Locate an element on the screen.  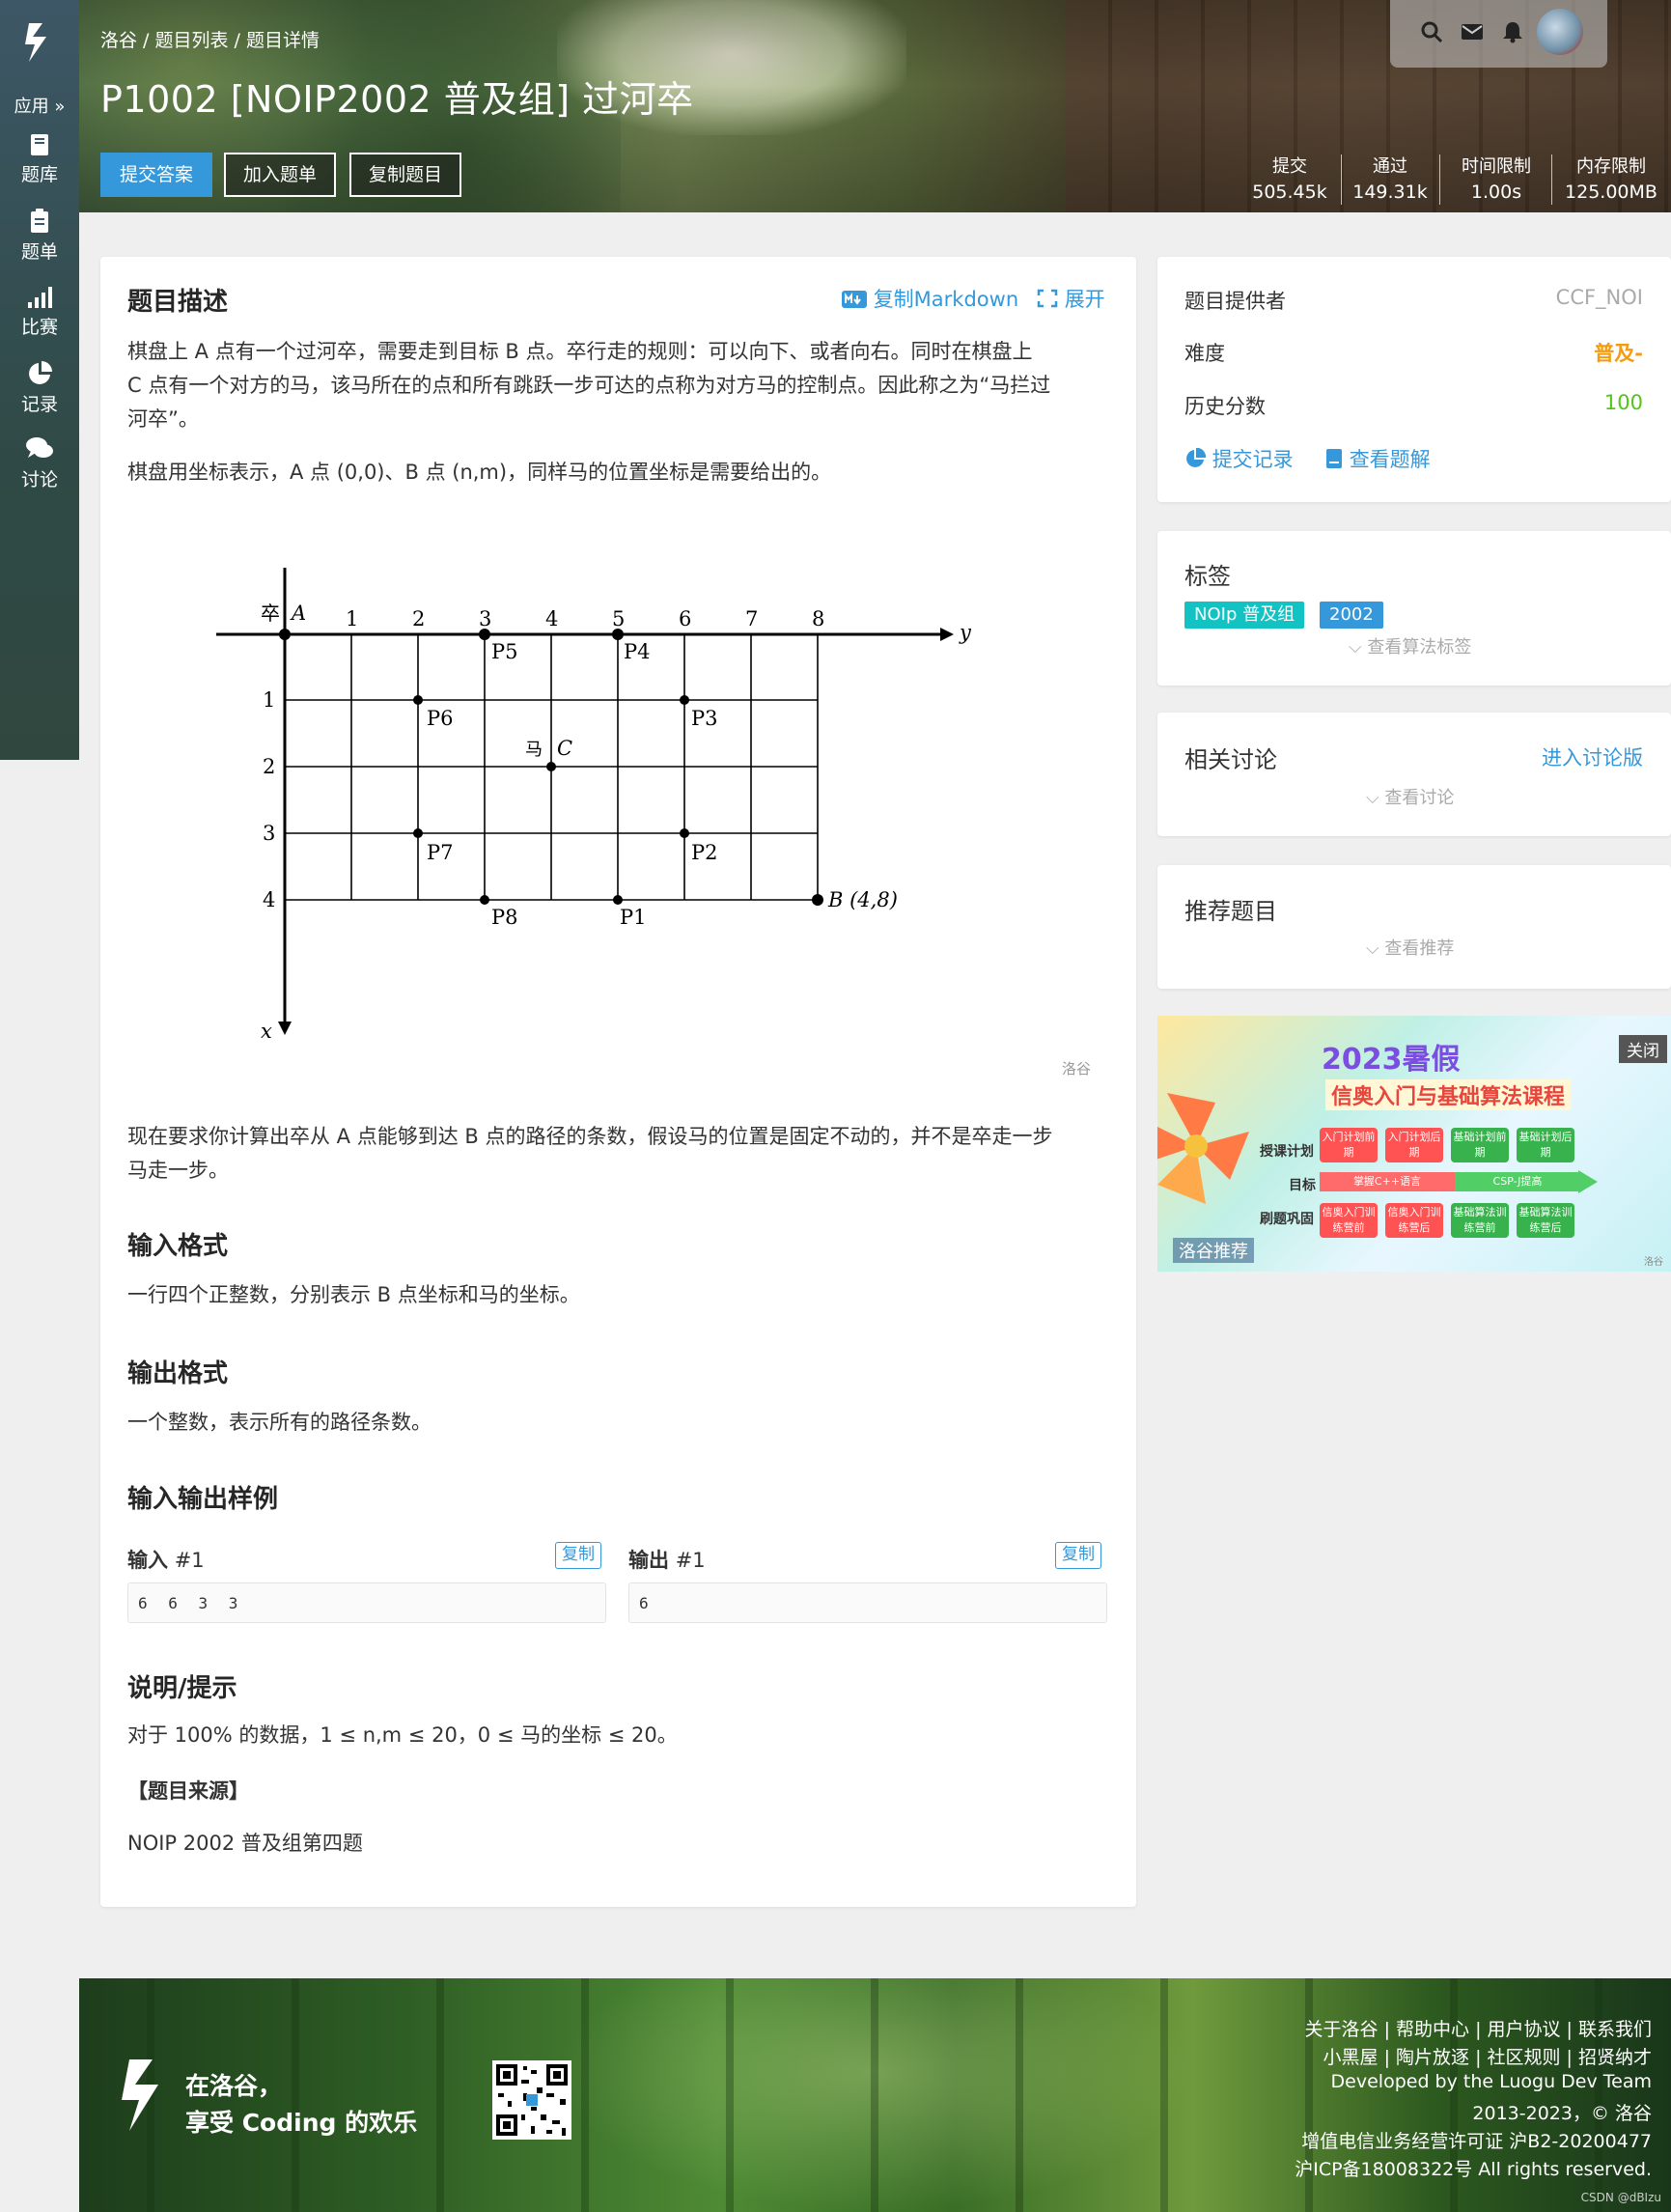
copy-sample-input-button: 复制 is located at coordinates (578, 1556).